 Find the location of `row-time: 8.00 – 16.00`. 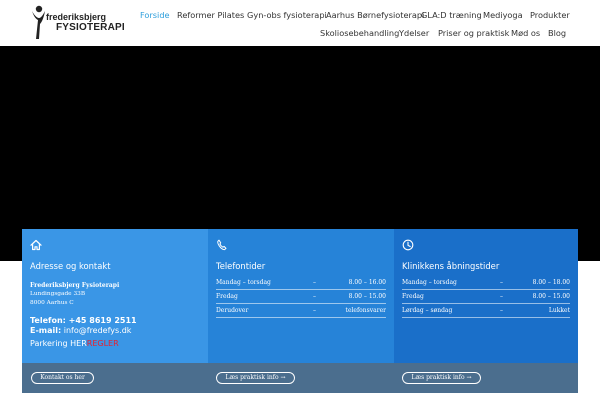

row-time: 8.00 – 16.00 is located at coordinates (367, 282).